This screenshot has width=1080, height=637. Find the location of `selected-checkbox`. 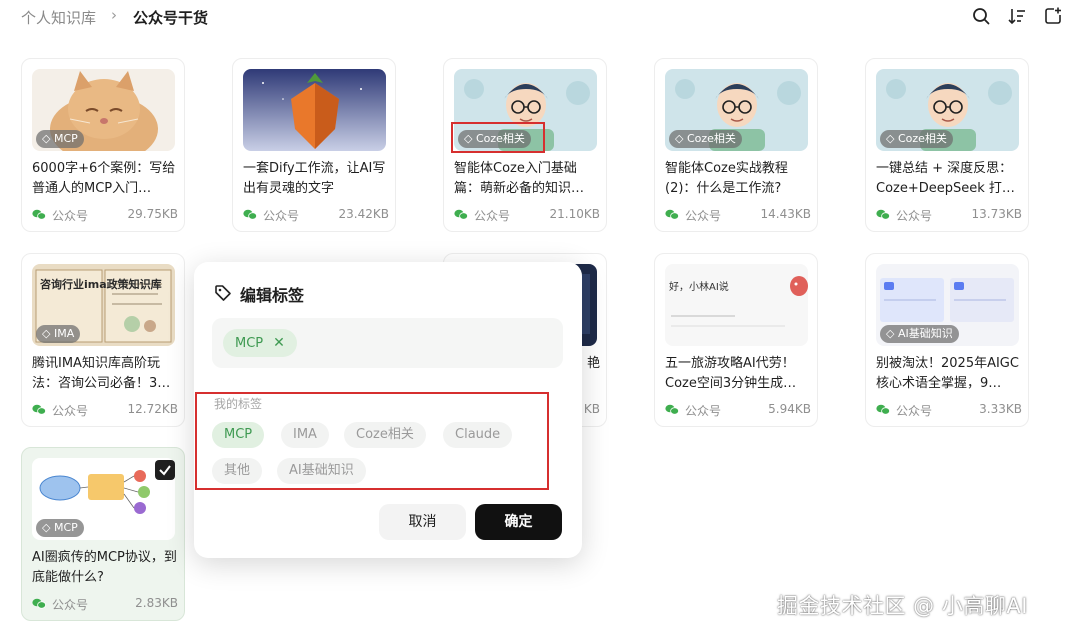

selected-checkbox is located at coordinates (165, 470).